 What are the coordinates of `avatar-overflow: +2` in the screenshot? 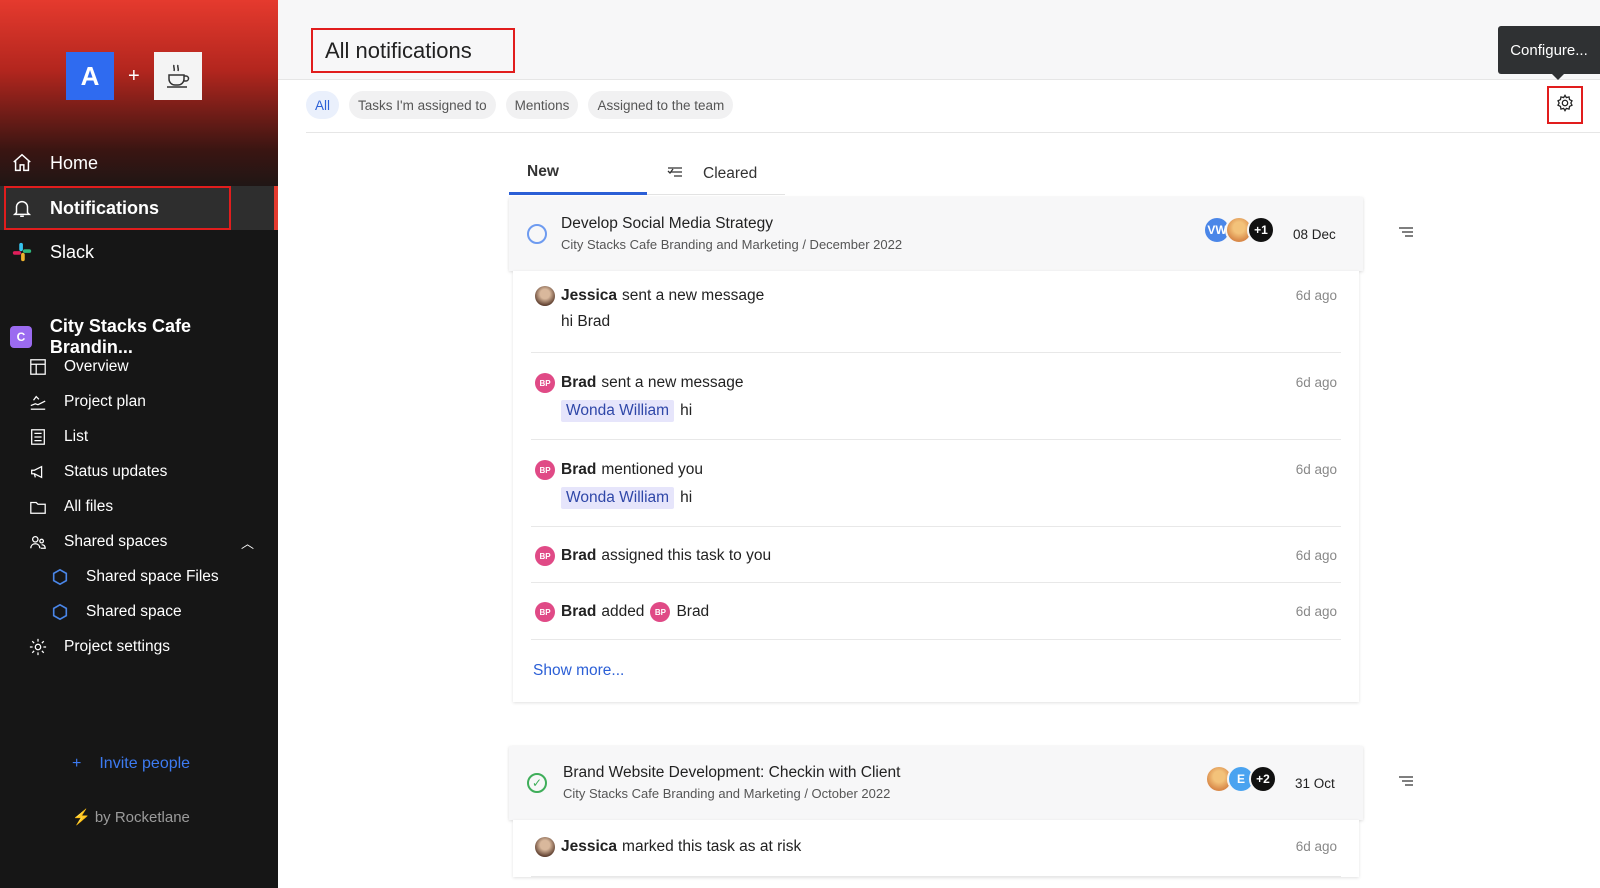 It's located at (1263, 779).